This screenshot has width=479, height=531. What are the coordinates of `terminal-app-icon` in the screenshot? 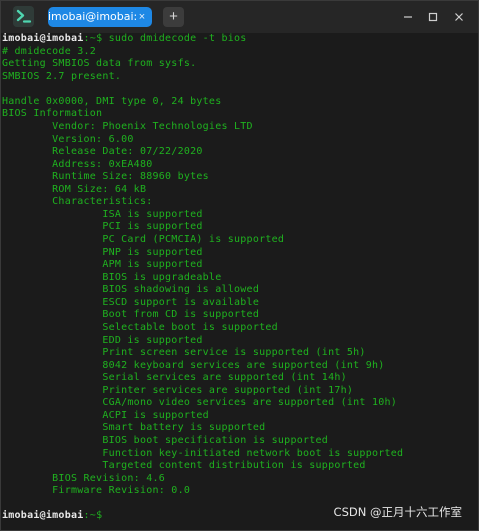 It's located at (23, 16).